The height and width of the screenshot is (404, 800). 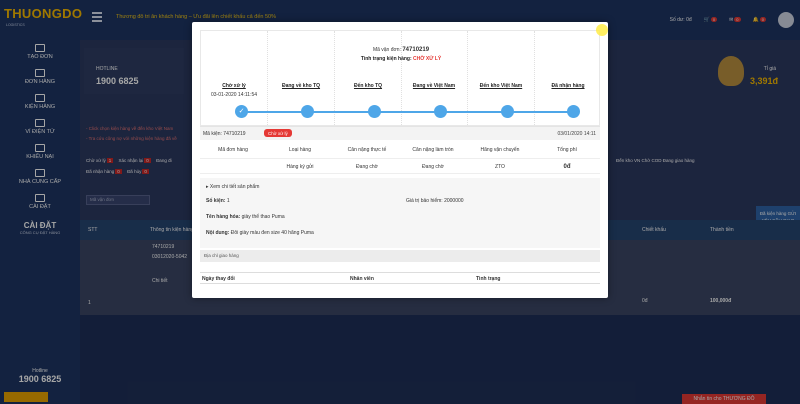 I want to click on tracking-status: Tình trạng kiện hàng: CHỜ XỬ LÝ, so click(x=401, y=59).